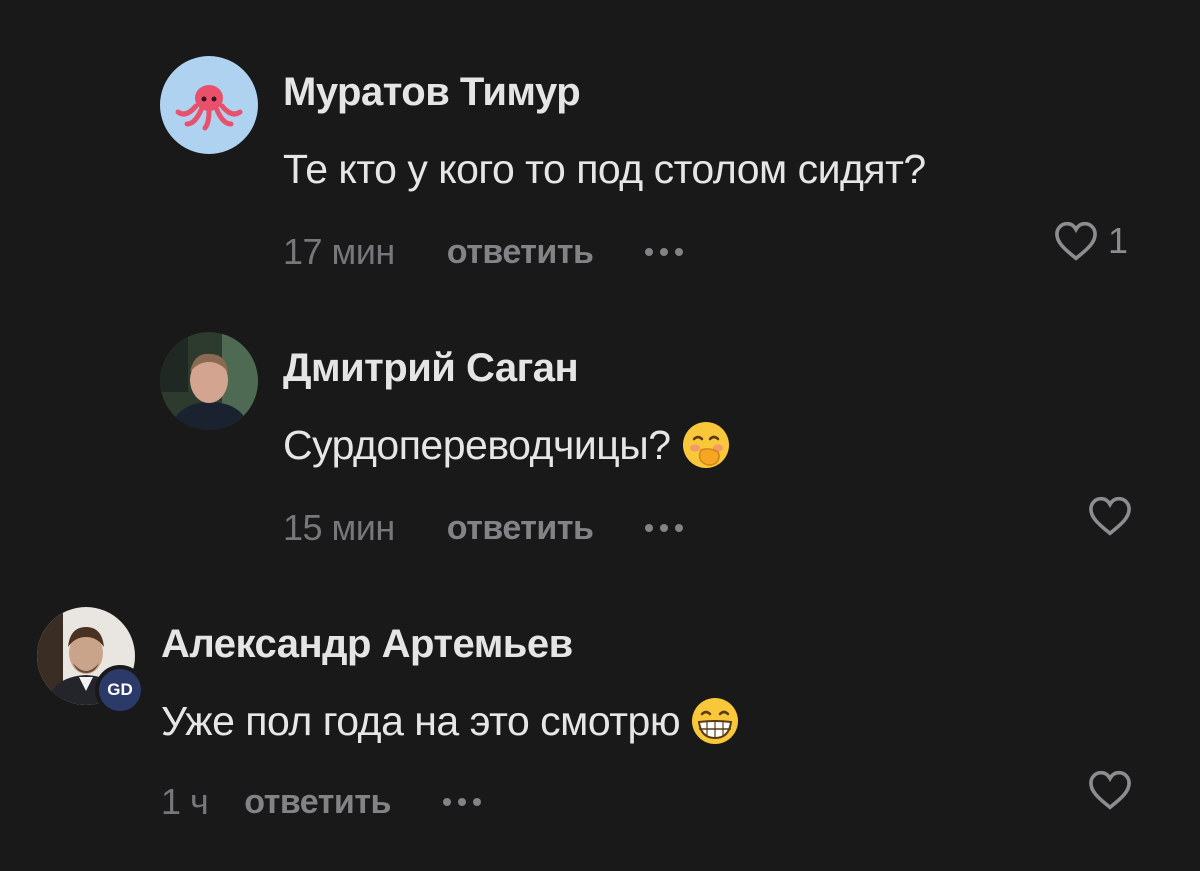  Describe the element at coordinates (339, 527) in the screenshot. I see `timestamp: 15 мин` at that location.